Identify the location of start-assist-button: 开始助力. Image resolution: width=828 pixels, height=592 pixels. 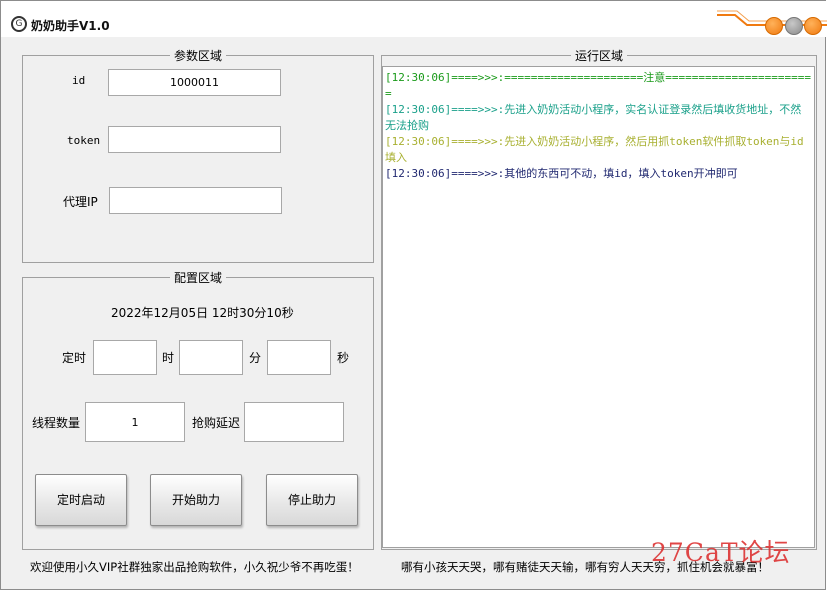
(196, 500).